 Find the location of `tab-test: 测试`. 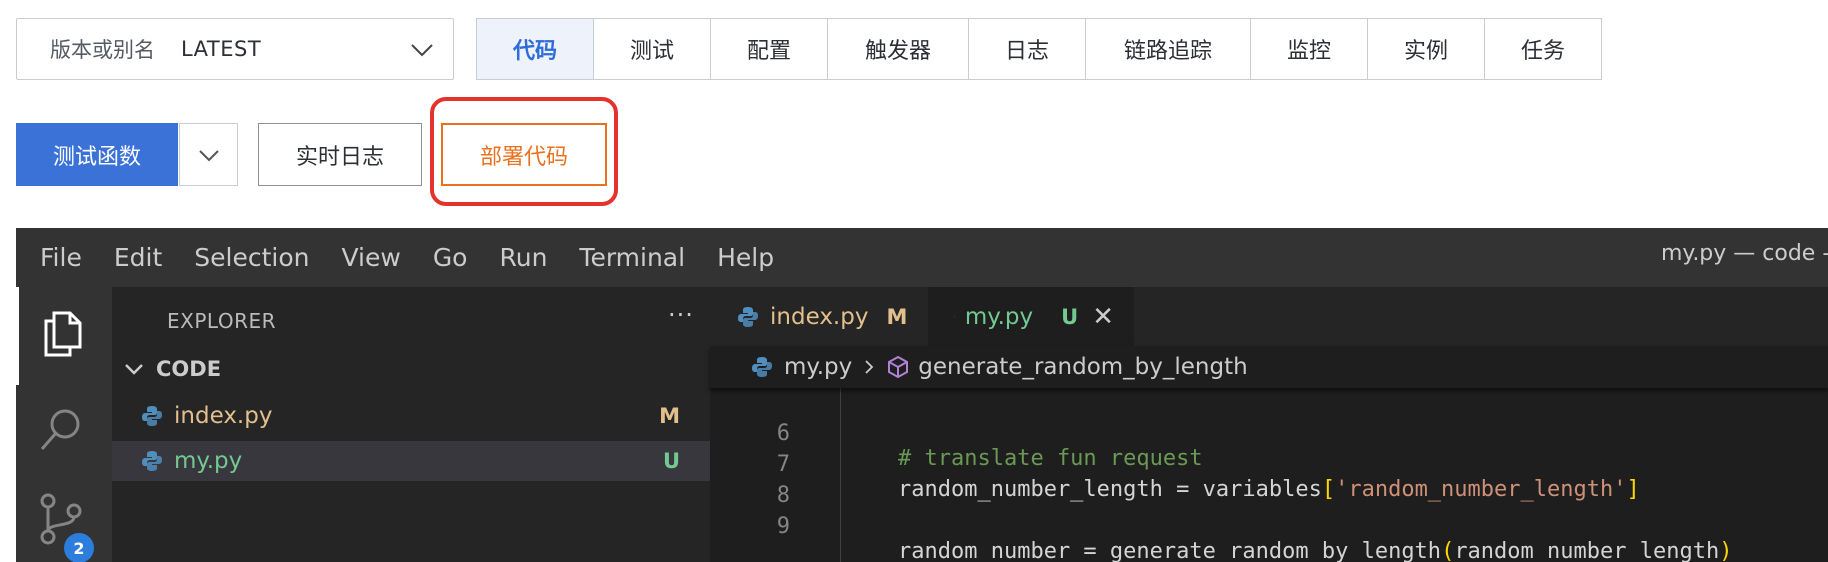

tab-test: 测试 is located at coordinates (652, 49).